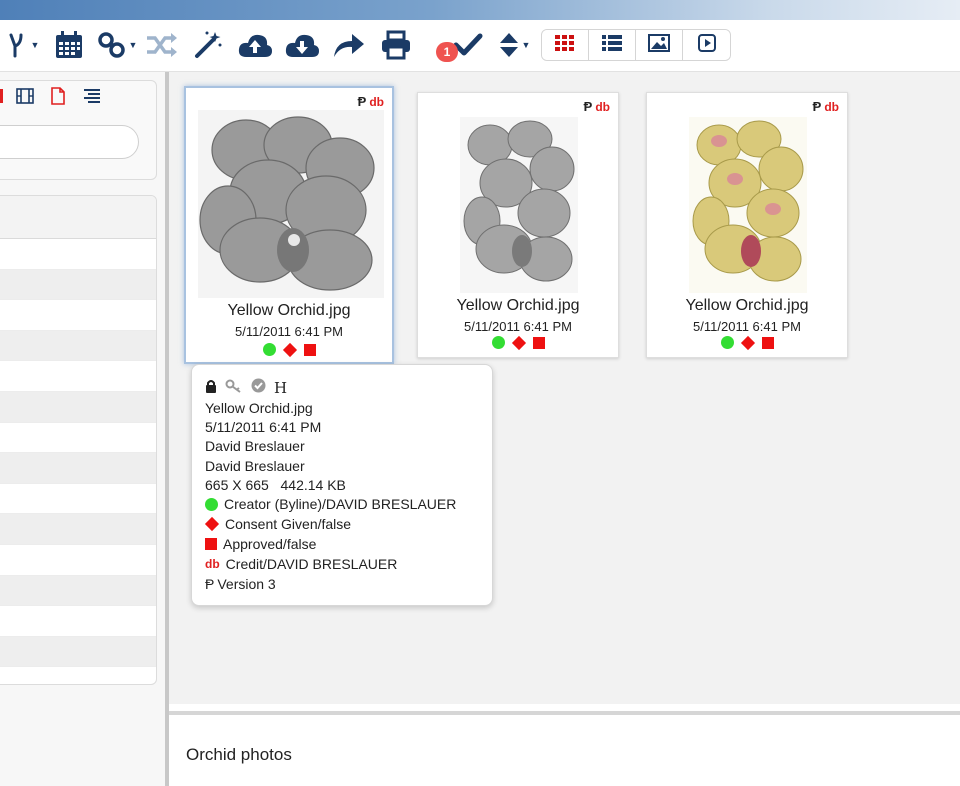  I want to click on tooltip-dimensions-text: 665 X 665 442.14 KB, so click(275, 485).